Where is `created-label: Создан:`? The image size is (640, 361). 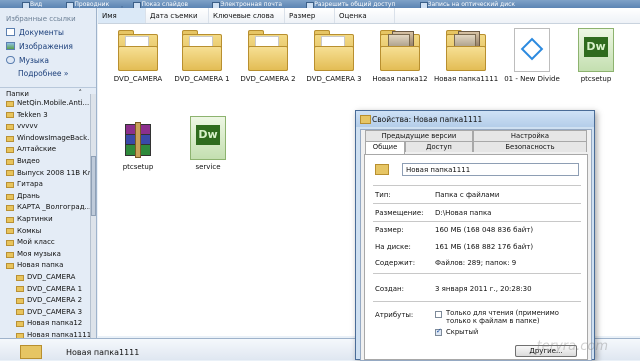 created-label: Создан: is located at coordinates (389, 289).